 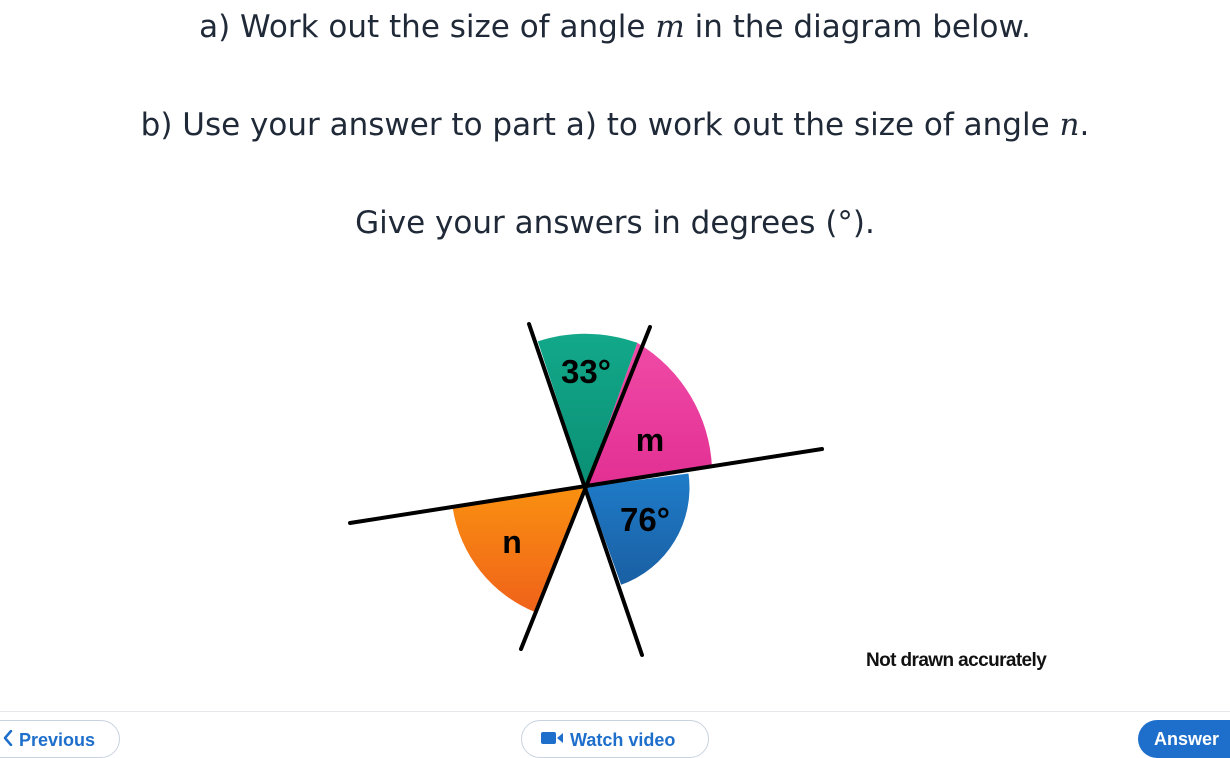 I want to click on not-drawn-accurately-note: Not drawn accurately, so click(x=956, y=660).